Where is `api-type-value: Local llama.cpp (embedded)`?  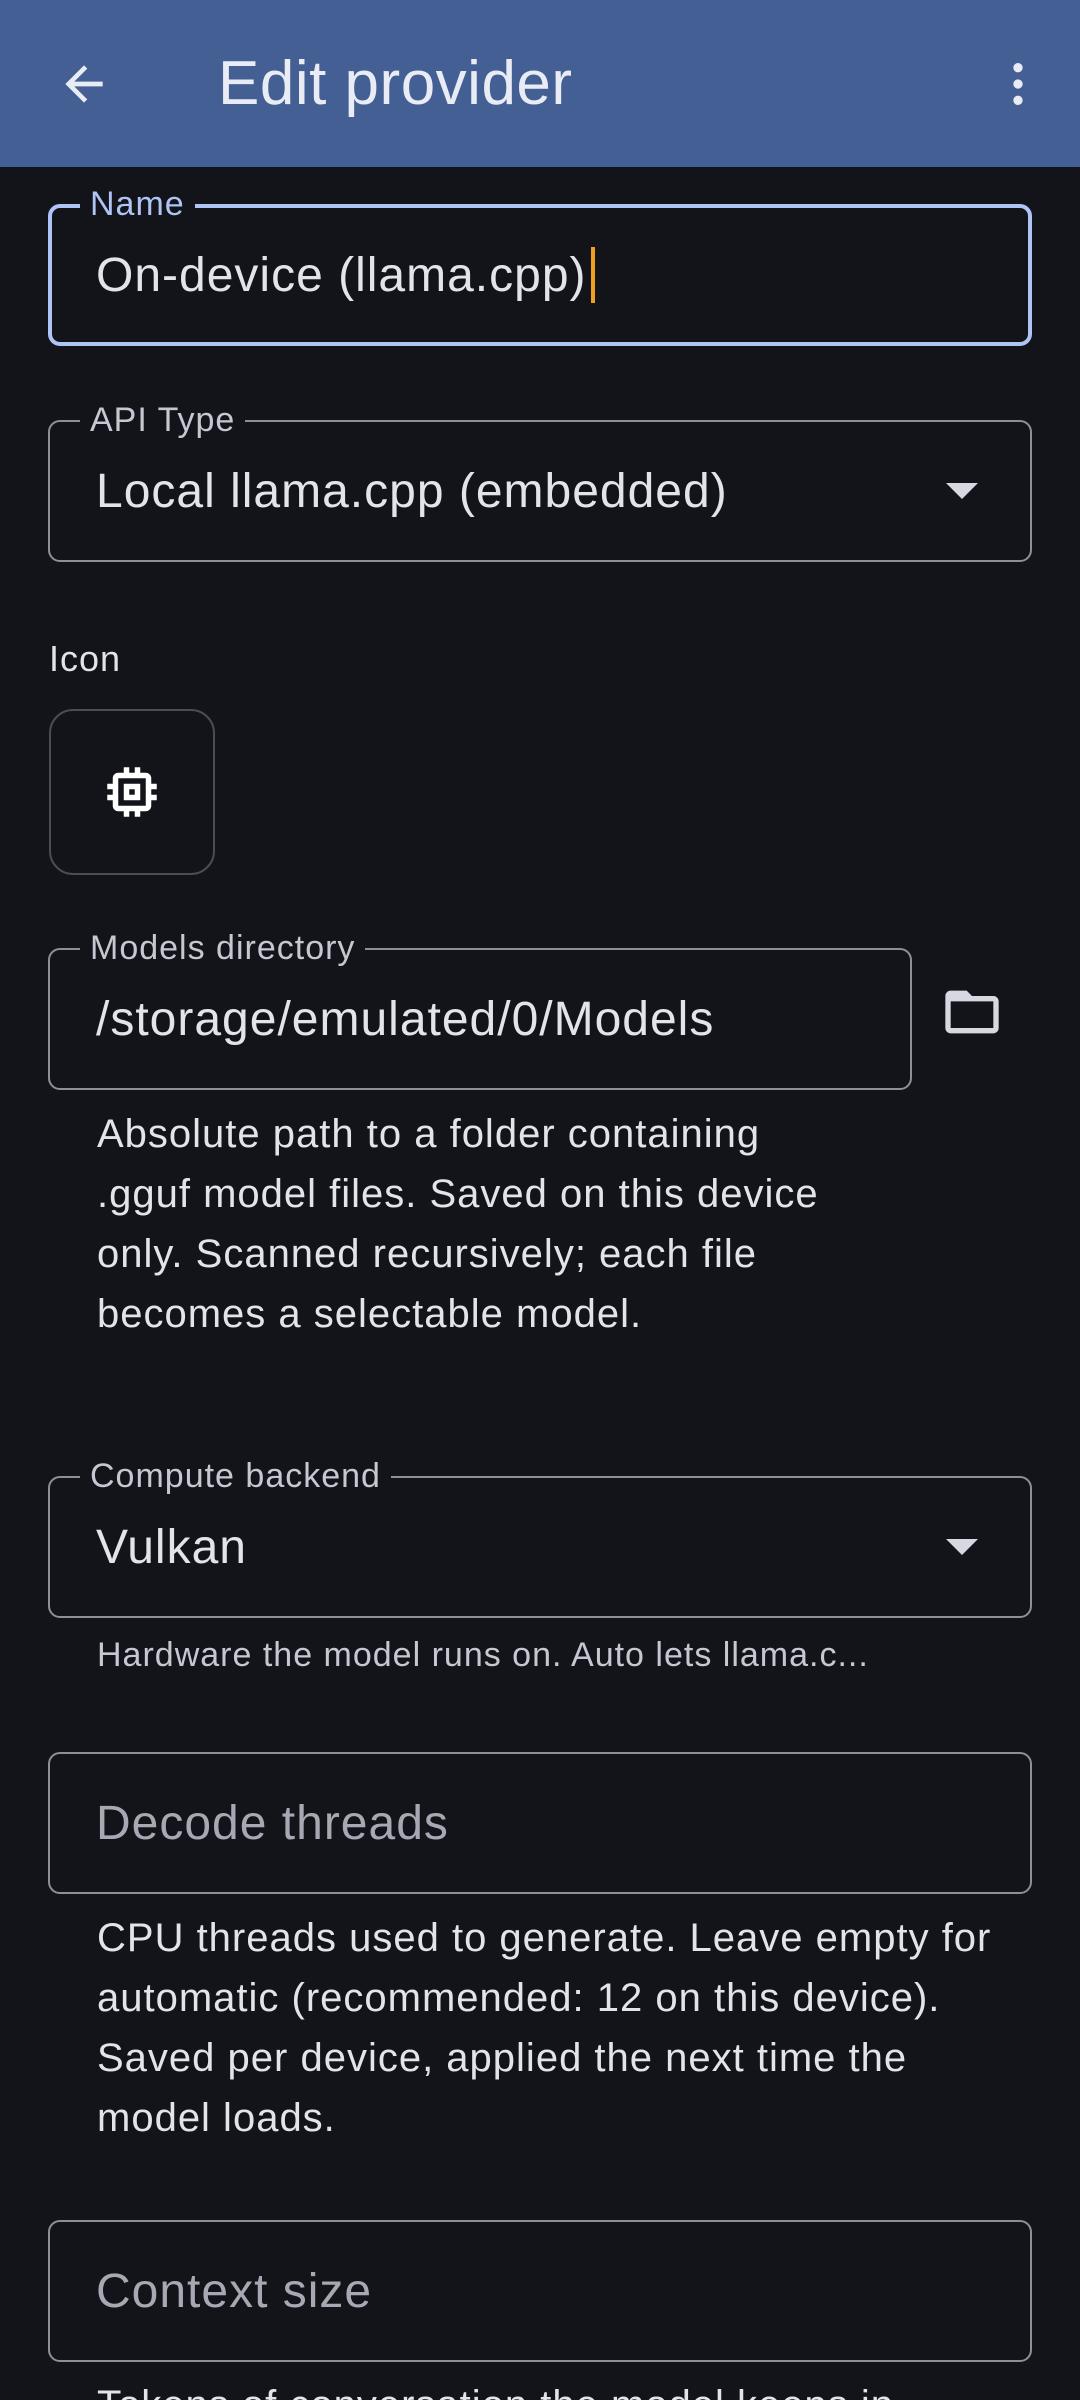 api-type-value: Local llama.cpp (embedded) is located at coordinates (412, 491).